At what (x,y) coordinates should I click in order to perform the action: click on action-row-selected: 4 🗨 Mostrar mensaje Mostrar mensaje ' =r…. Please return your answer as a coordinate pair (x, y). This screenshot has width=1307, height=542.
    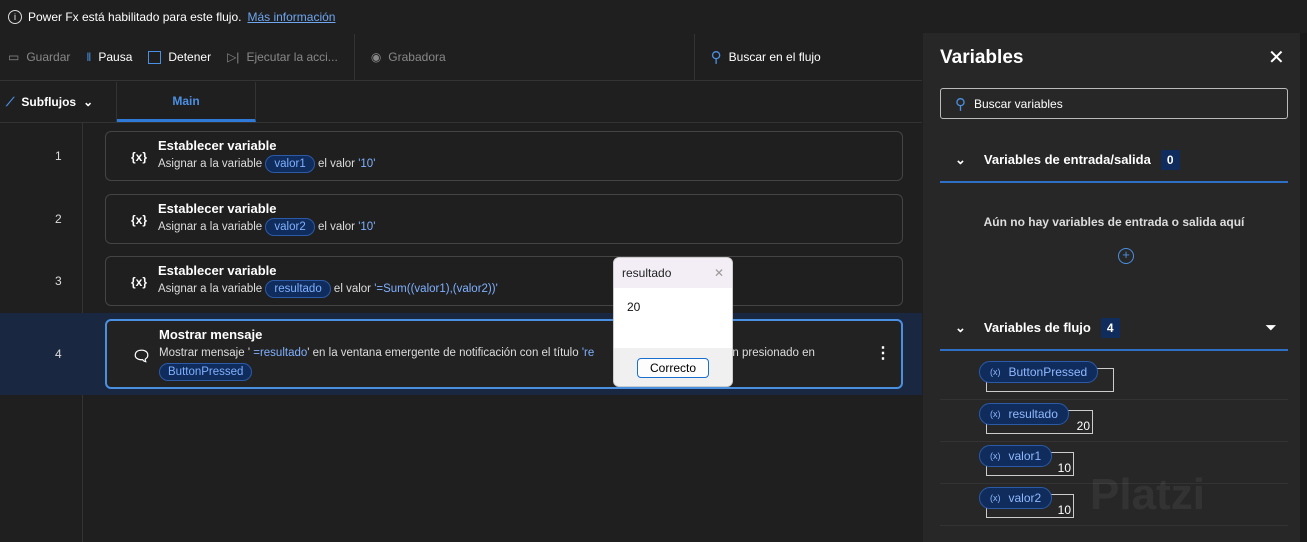
    Looking at the image, I should click on (461, 354).